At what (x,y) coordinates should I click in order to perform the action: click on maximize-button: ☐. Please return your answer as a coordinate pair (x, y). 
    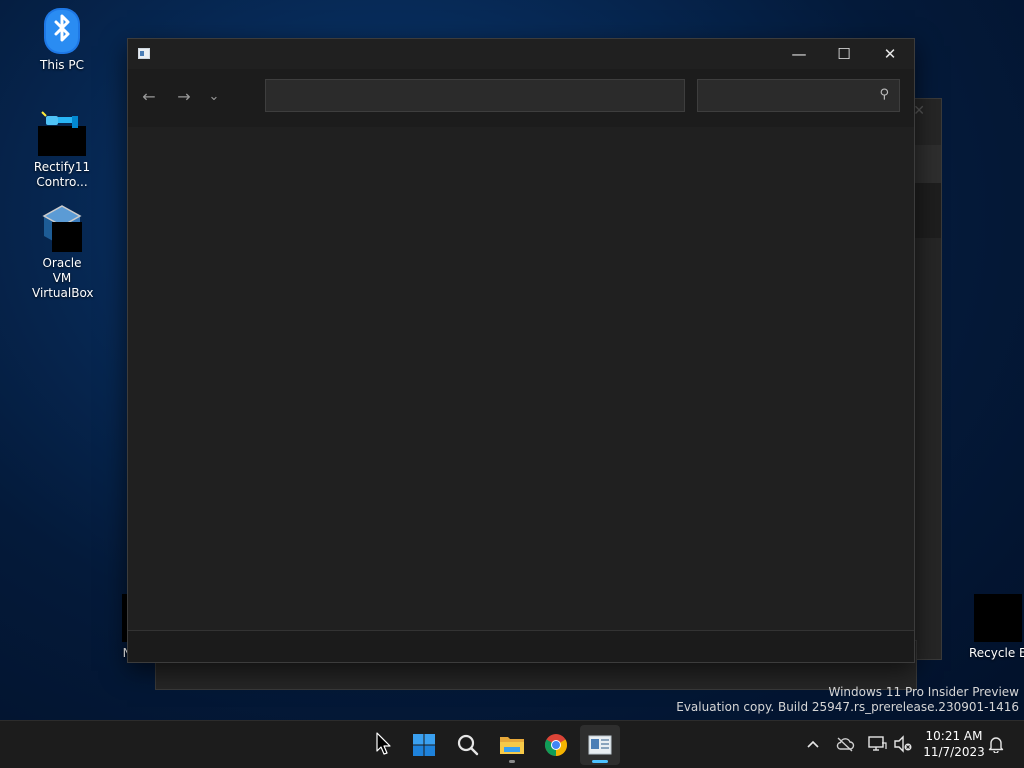
    Looking at the image, I should click on (844, 54).